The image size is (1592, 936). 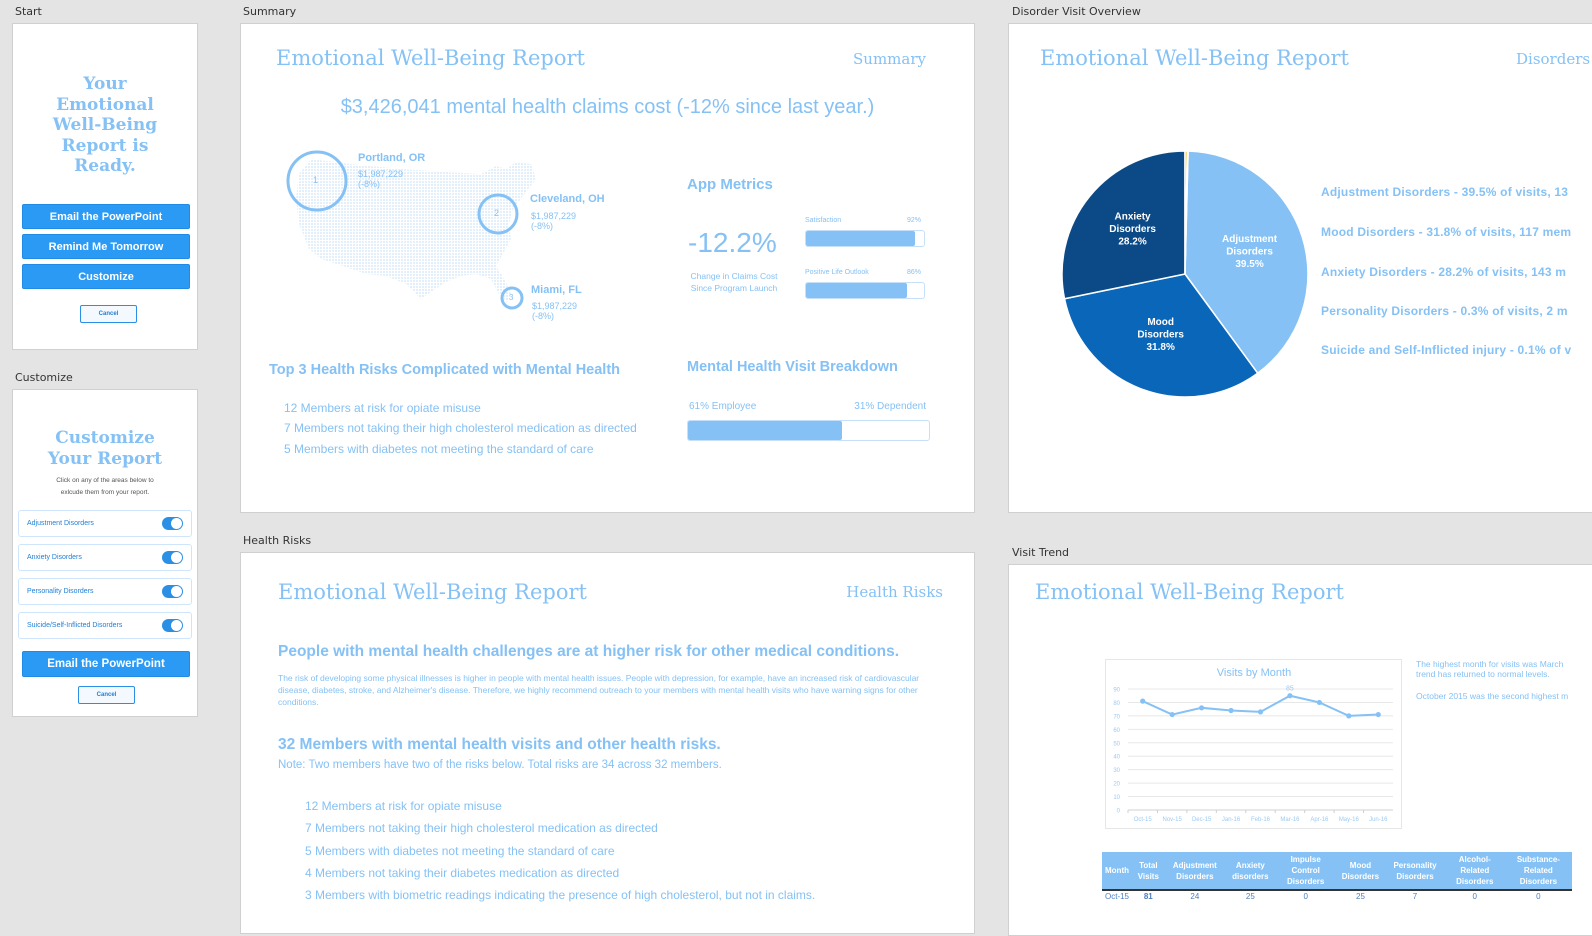 What do you see at coordinates (730, 184) in the screenshot?
I see `app-metrics-title: App Metrics` at bounding box center [730, 184].